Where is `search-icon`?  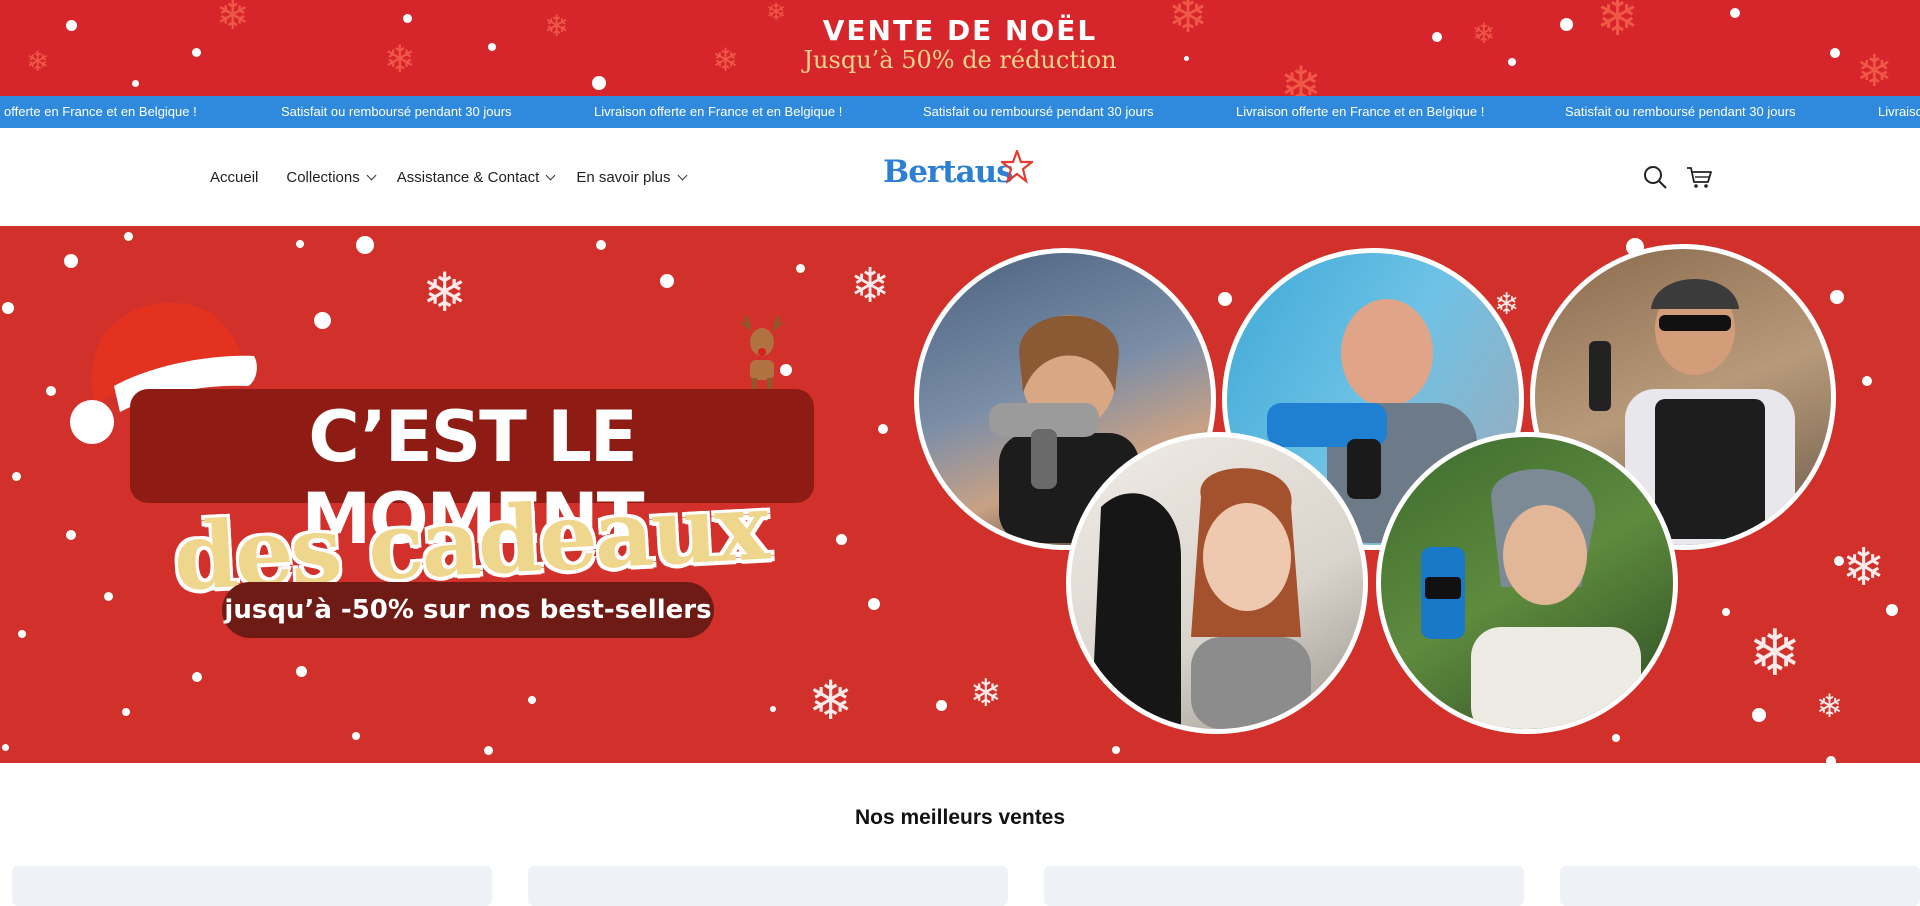
search-icon is located at coordinates (1655, 177).